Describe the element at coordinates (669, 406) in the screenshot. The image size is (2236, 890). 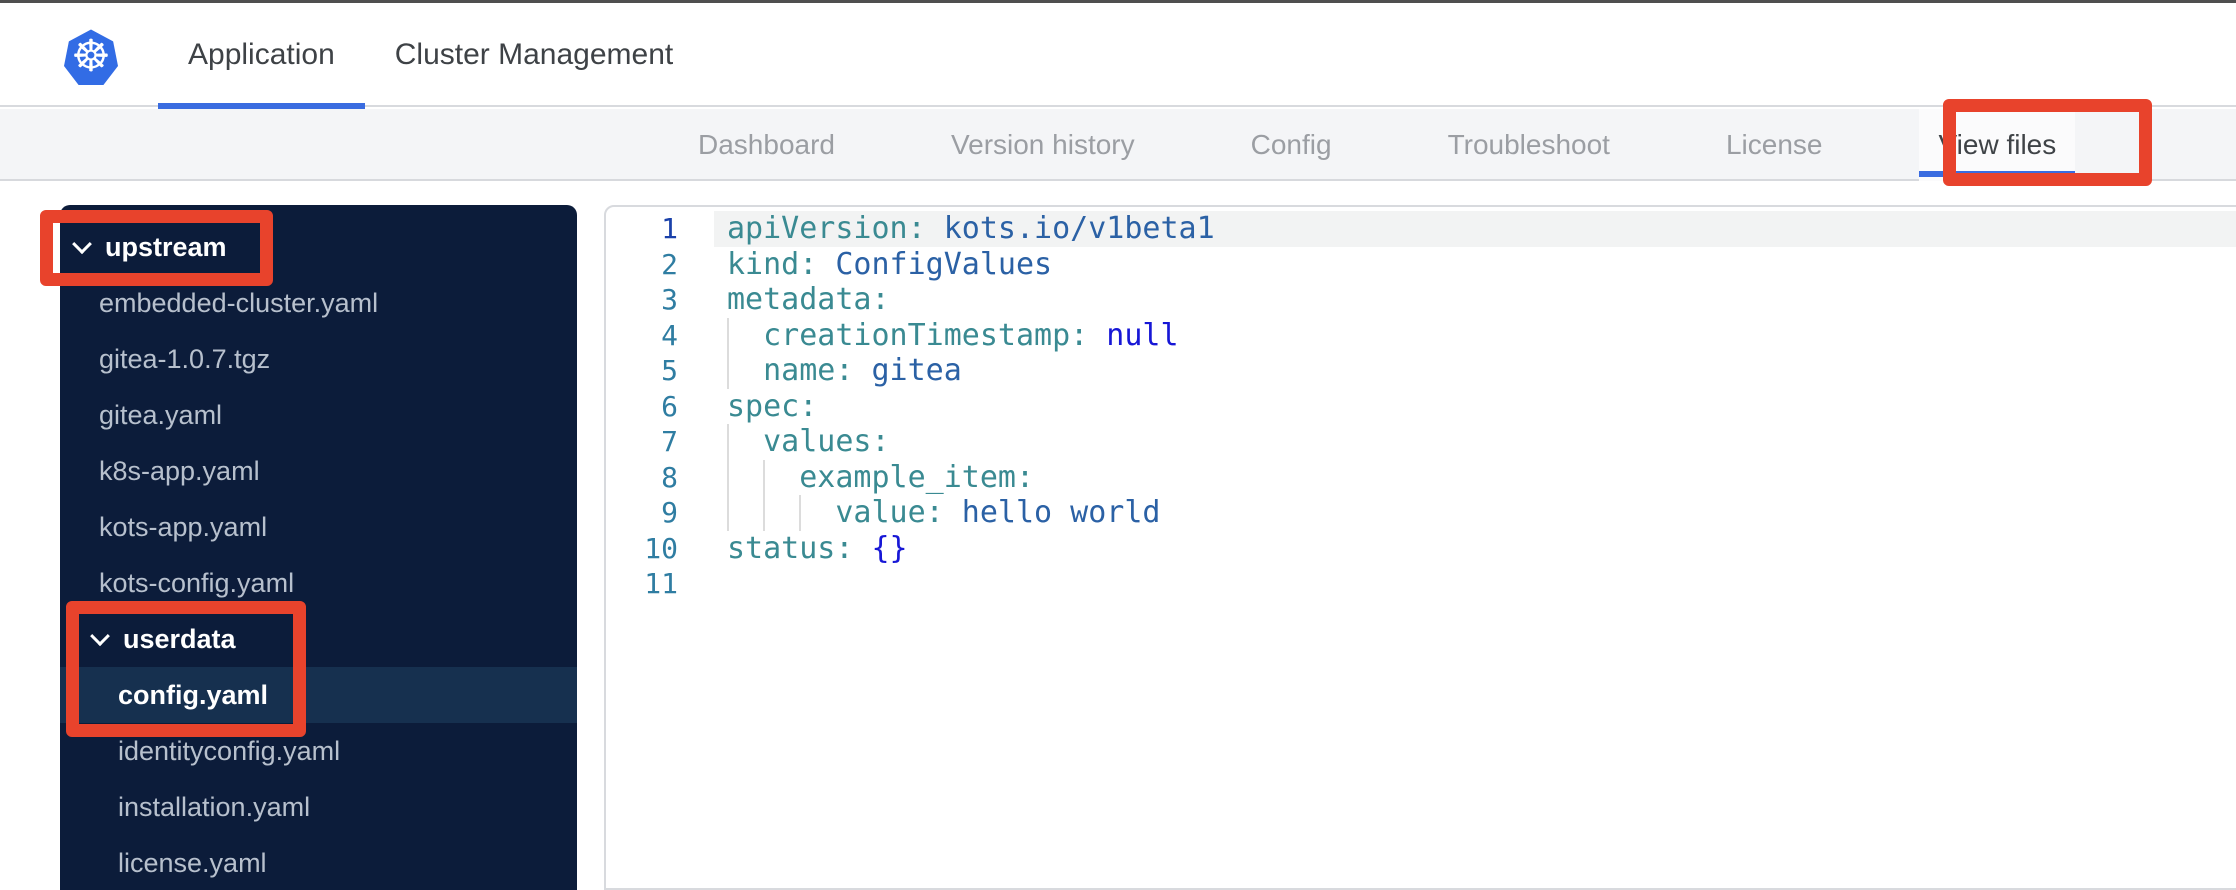
I see `line-number: 6` at that location.